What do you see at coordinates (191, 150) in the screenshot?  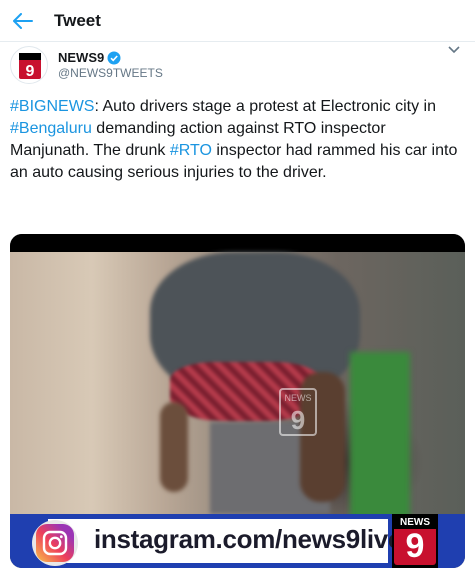 I see `hashtag-rto: #RTO` at bounding box center [191, 150].